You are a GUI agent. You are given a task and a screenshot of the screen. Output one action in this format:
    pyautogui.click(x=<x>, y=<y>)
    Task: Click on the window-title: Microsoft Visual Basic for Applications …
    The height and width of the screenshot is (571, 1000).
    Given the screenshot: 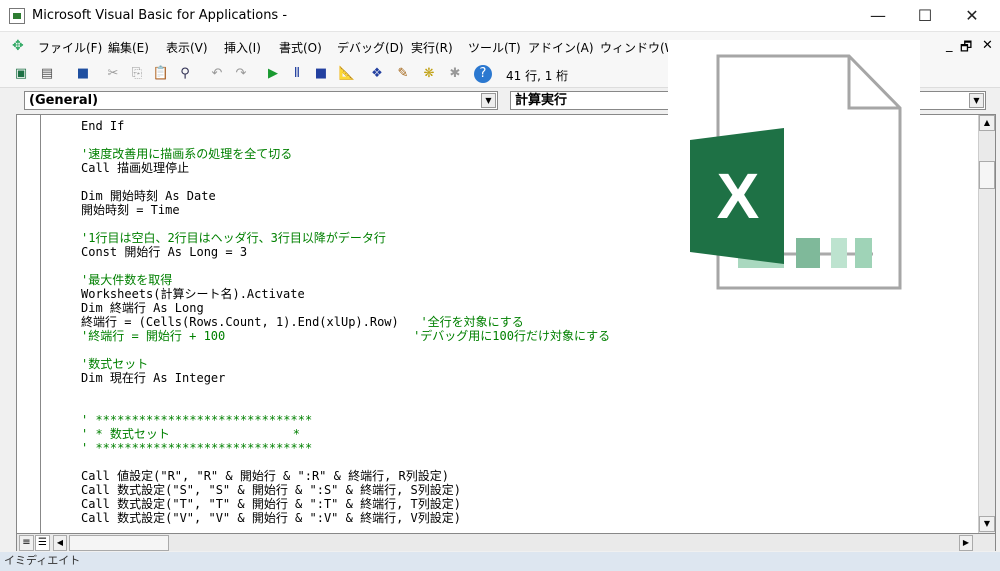 What is the action you would take?
    pyautogui.click(x=160, y=15)
    